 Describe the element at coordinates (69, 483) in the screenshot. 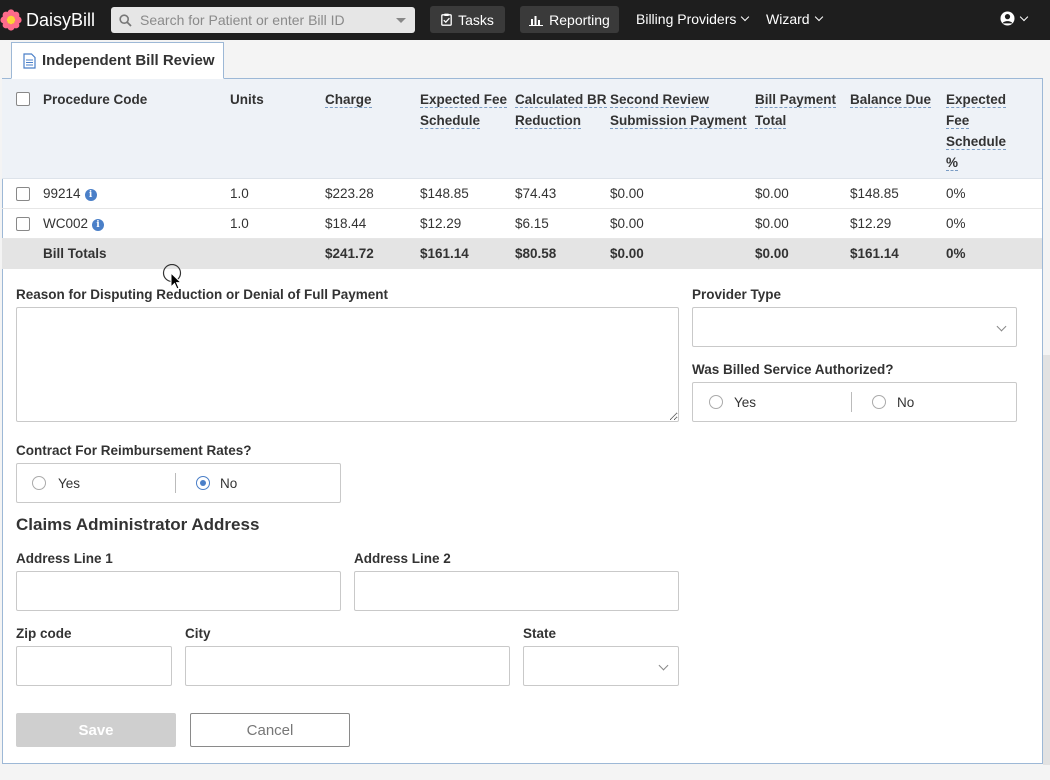

I see `contract-yes-label: Yes` at that location.